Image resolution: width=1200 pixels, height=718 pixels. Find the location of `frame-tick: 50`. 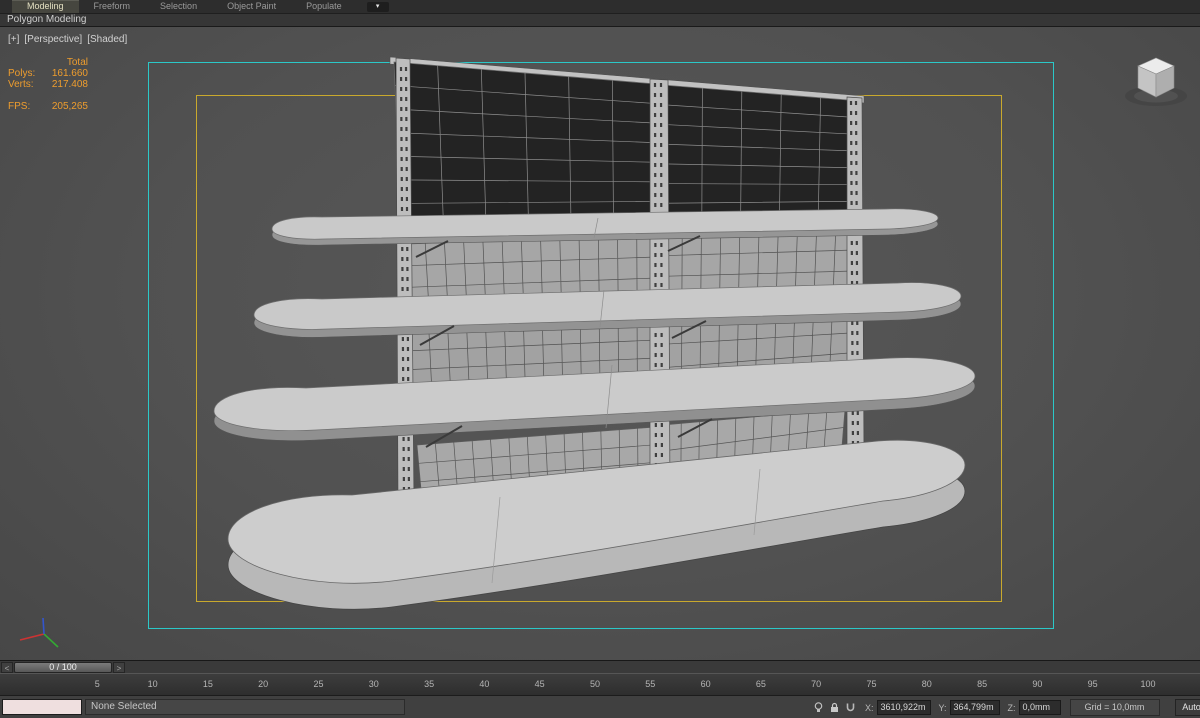

frame-tick: 50 is located at coordinates (595, 684).